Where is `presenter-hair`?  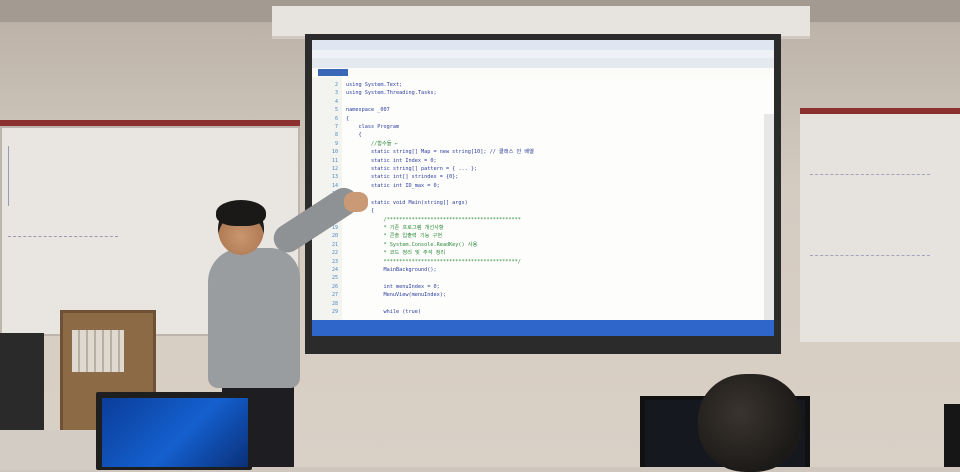
presenter-hair is located at coordinates (241, 213).